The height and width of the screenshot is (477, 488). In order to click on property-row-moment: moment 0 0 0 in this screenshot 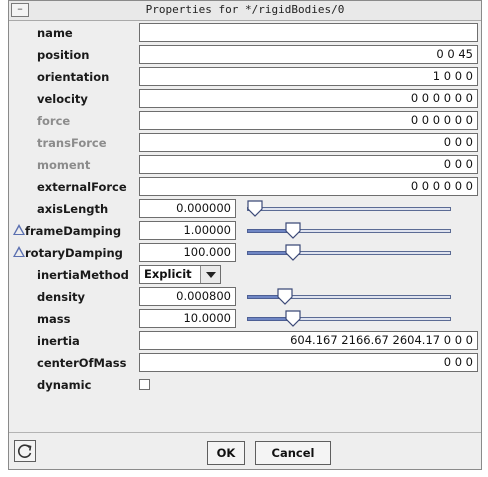, I will do `click(245, 165)`.